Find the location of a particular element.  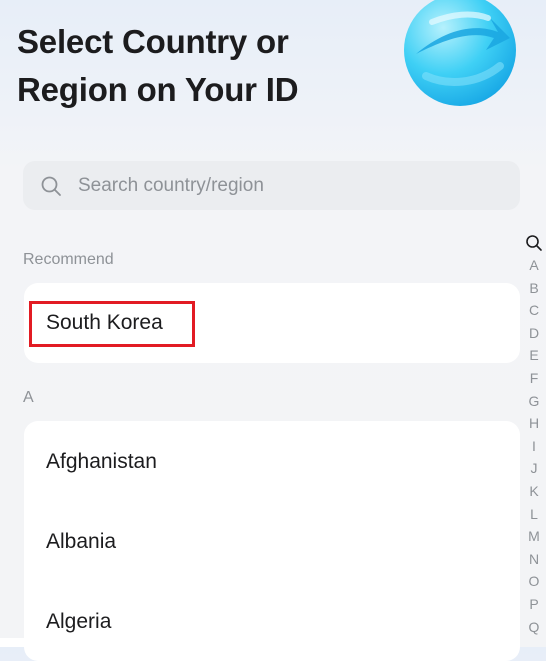

index-letter: A is located at coordinates (534, 265).